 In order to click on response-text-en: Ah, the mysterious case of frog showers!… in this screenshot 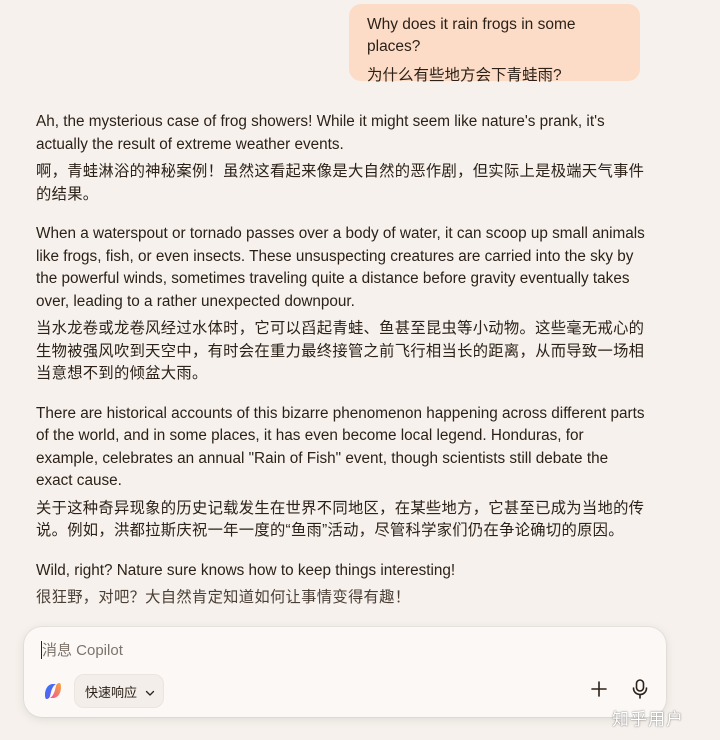, I will do `click(320, 133)`.